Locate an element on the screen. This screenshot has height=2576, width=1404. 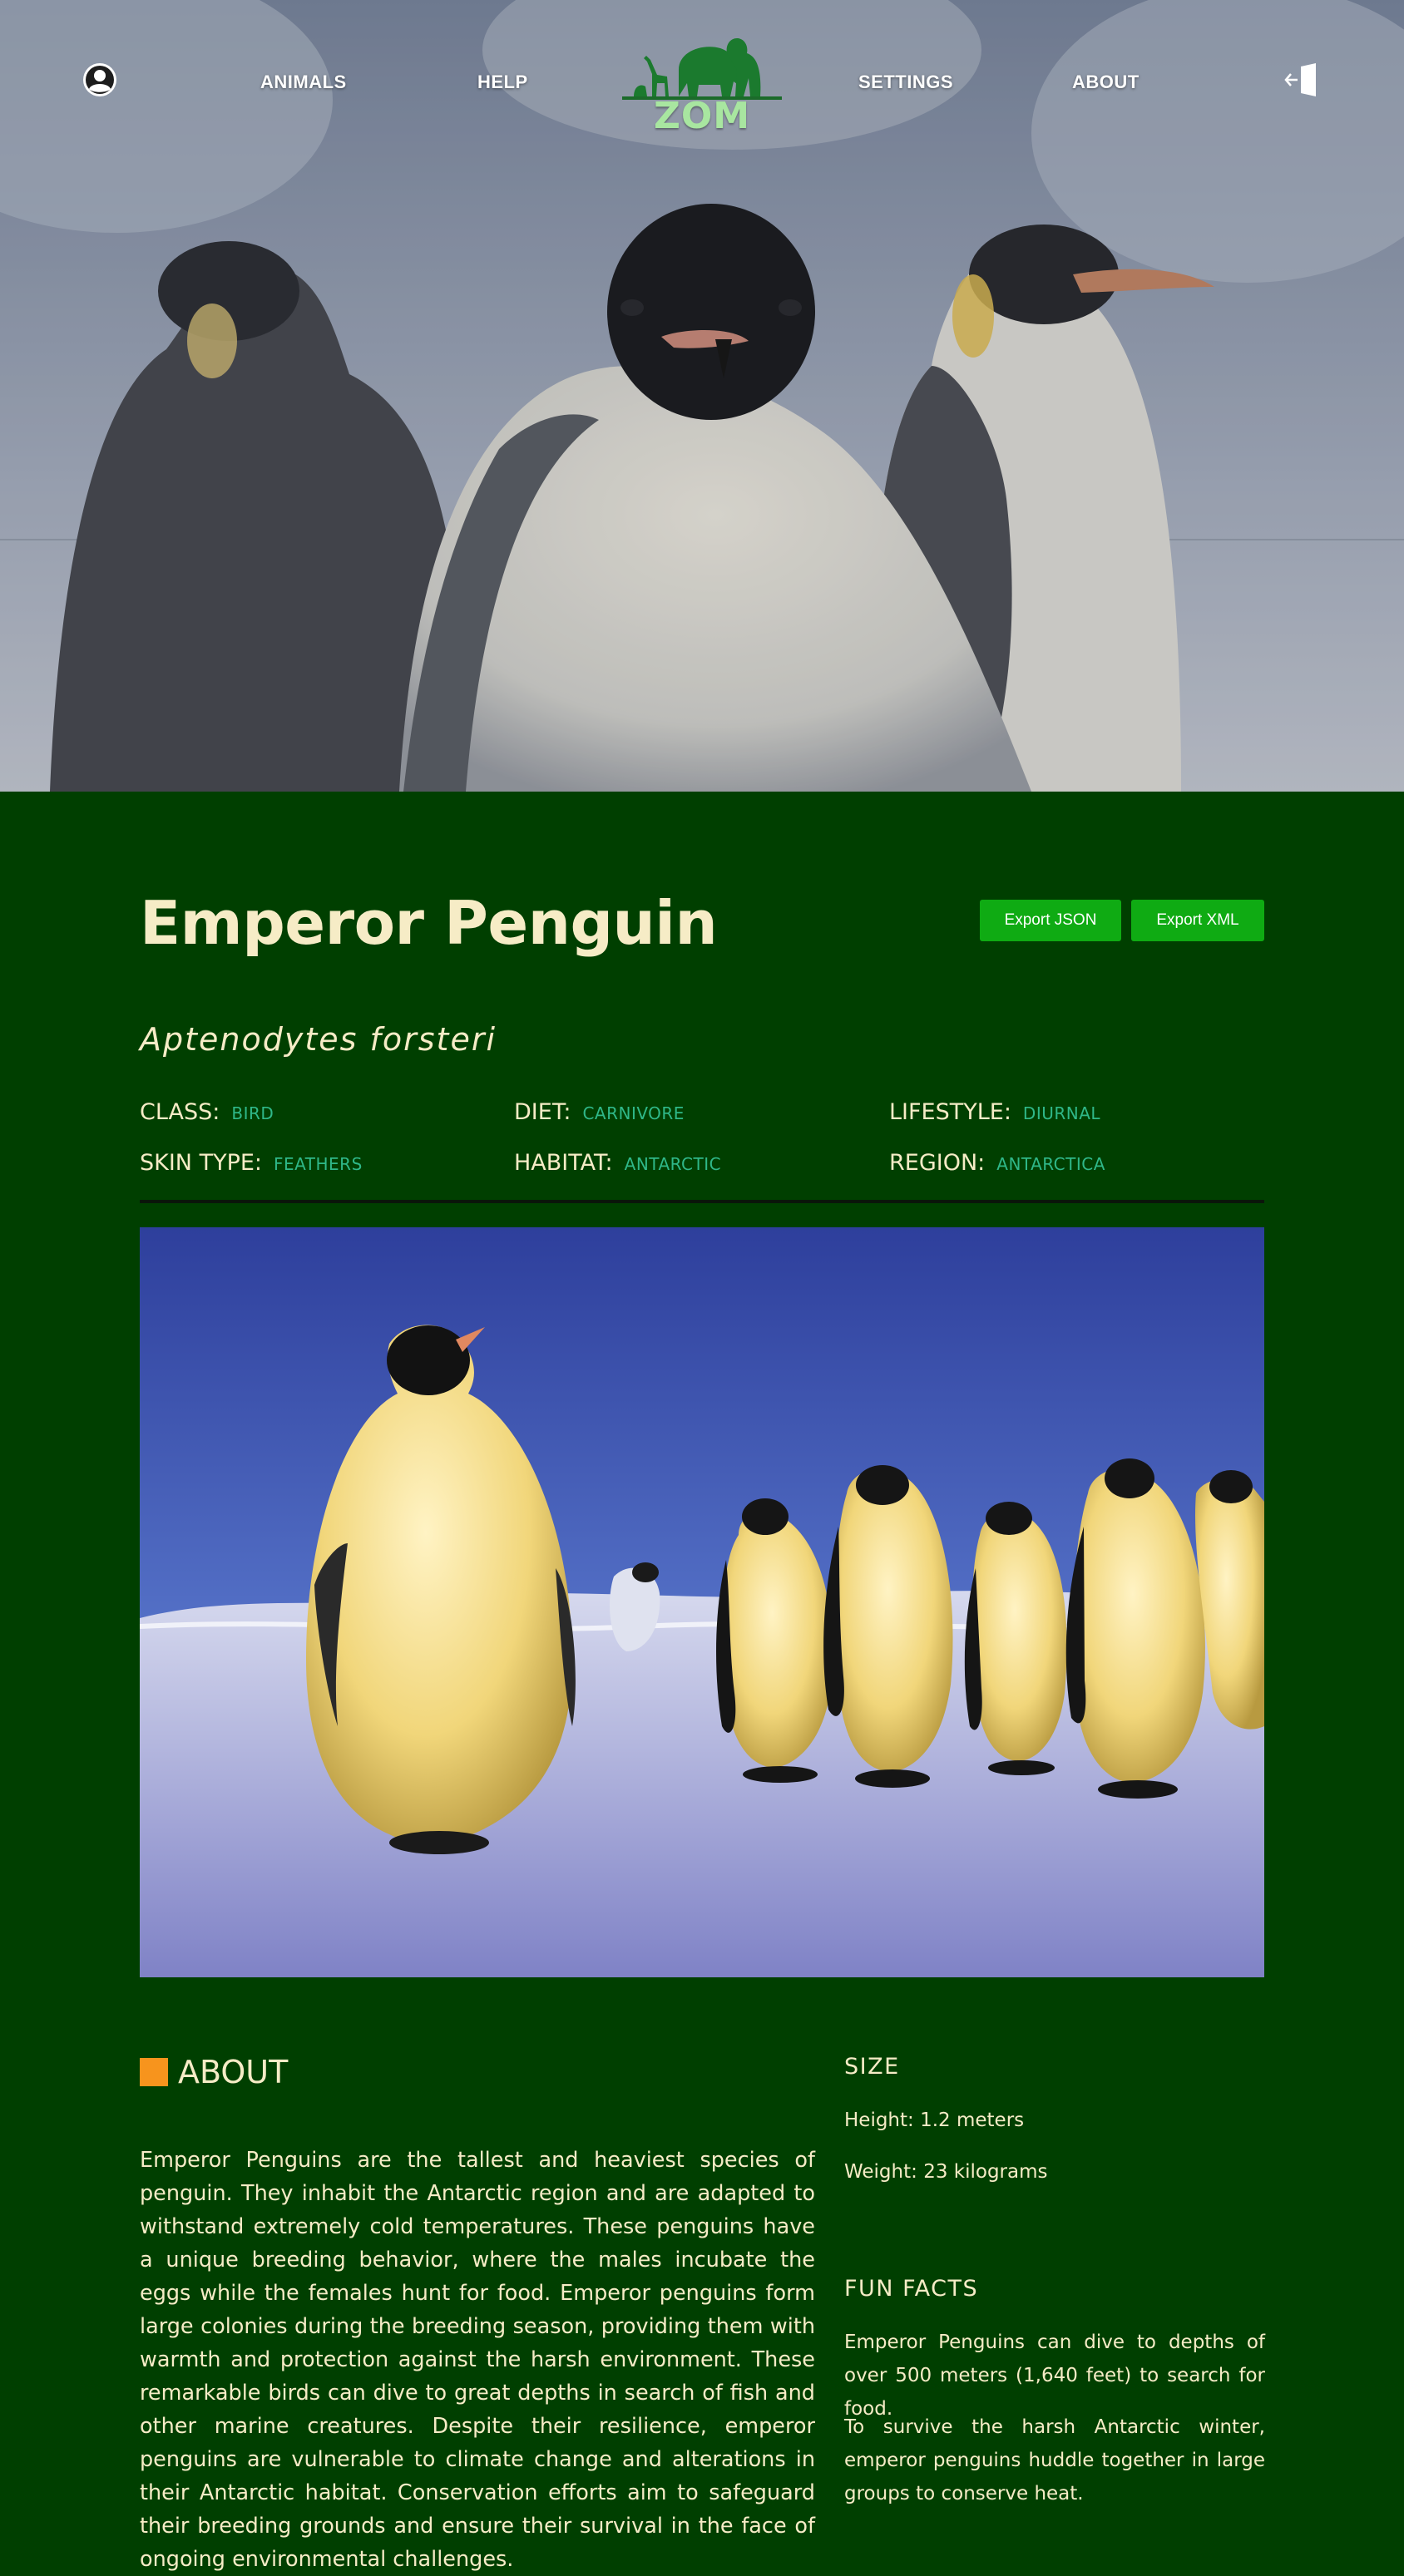
about-heading: ABOUT is located at coordinates (214, 2072).